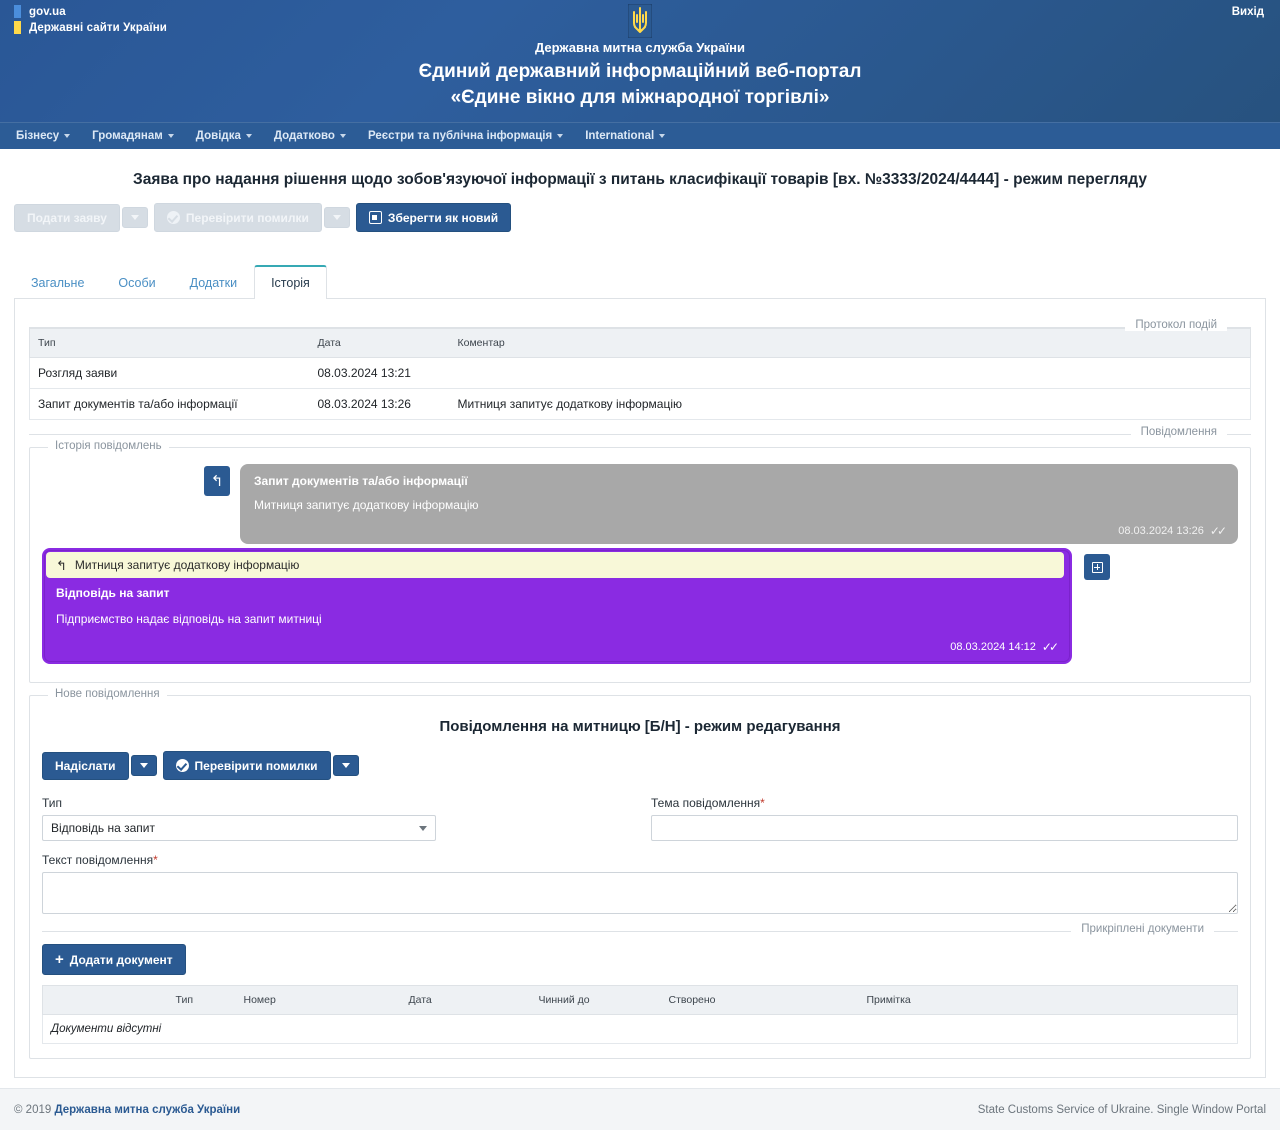 The width and height of the screenshot is (1280, 1130). What do you see at coordinates (217, 481) in the screenshot?
I see `reply-button: ↰` at bounding box center [217, 481].